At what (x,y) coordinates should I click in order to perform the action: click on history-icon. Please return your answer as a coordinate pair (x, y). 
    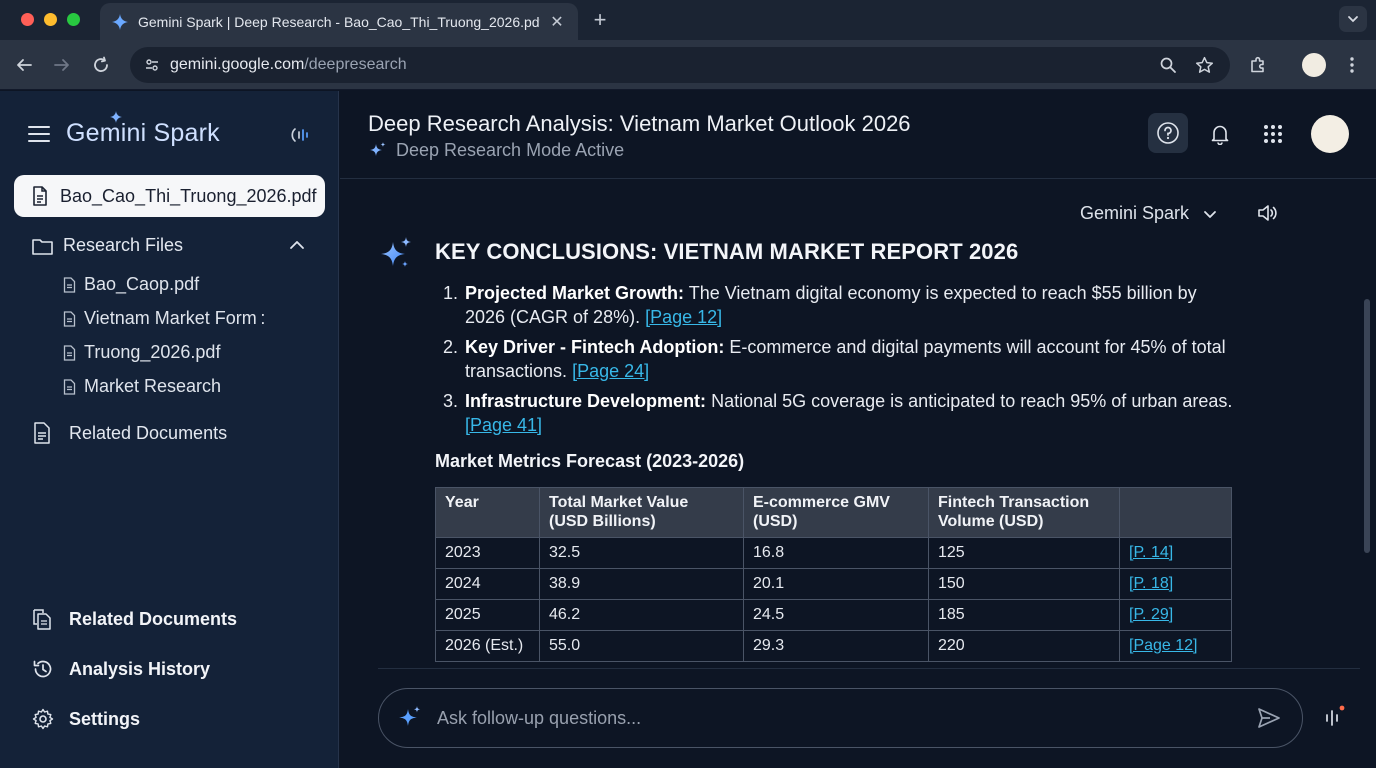
    Looking at the image, I should click on (42, 669).